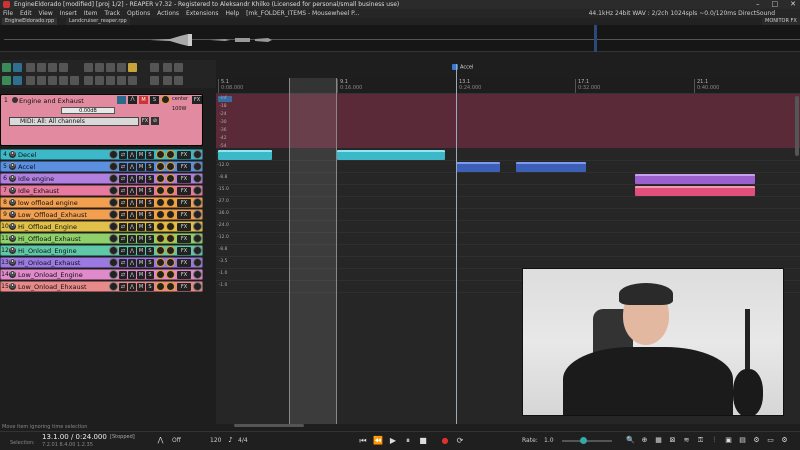 The height and width of the screenshot is (450, 800). I want to click on tab-landcruiser: Landcruiser_reaper.rpp, so click(98, 21).